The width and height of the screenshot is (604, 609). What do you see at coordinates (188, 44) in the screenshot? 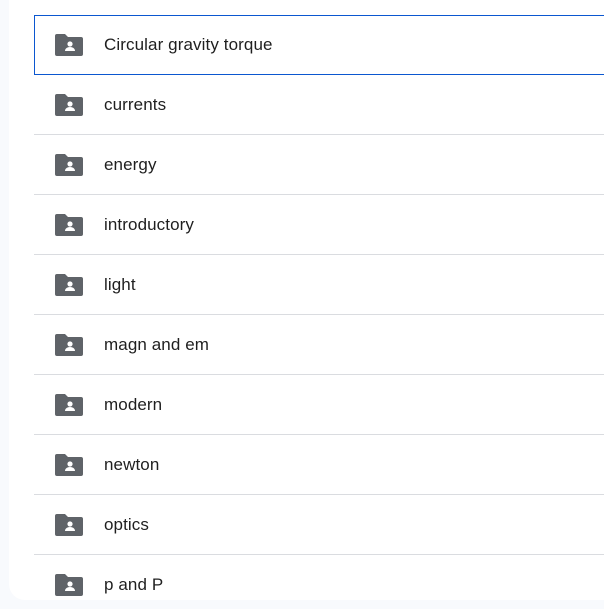
I see `folder-name: Circular gravity torque` at bounding box center [188, 44].